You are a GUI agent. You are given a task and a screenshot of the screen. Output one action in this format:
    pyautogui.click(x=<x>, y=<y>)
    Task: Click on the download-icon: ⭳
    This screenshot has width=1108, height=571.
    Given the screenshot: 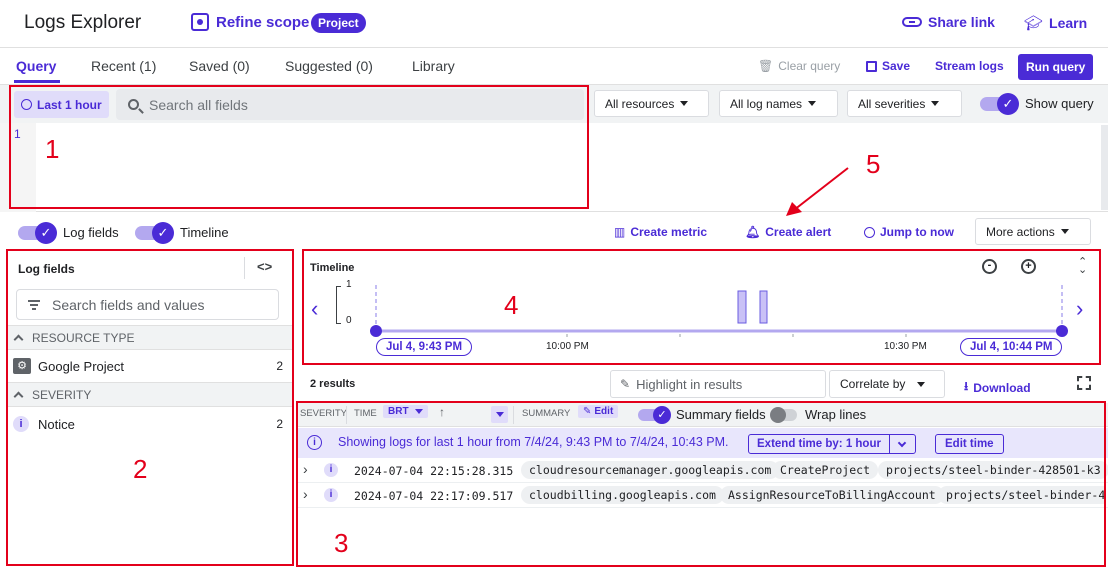 What is the action you would take?
    pyautogui.click(x=966, y=386)
    